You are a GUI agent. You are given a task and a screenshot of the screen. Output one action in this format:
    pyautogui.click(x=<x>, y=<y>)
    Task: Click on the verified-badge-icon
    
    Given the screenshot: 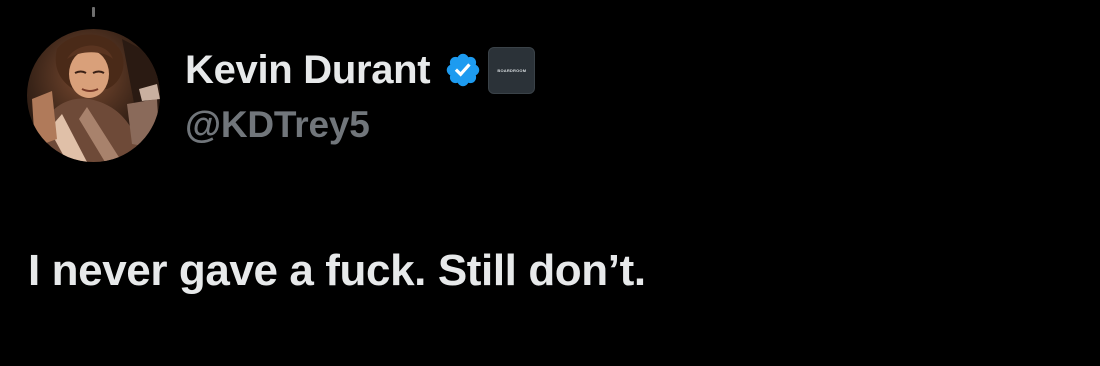 What is the action you would take?
    pyautogui.click(x=463, y=70)
    